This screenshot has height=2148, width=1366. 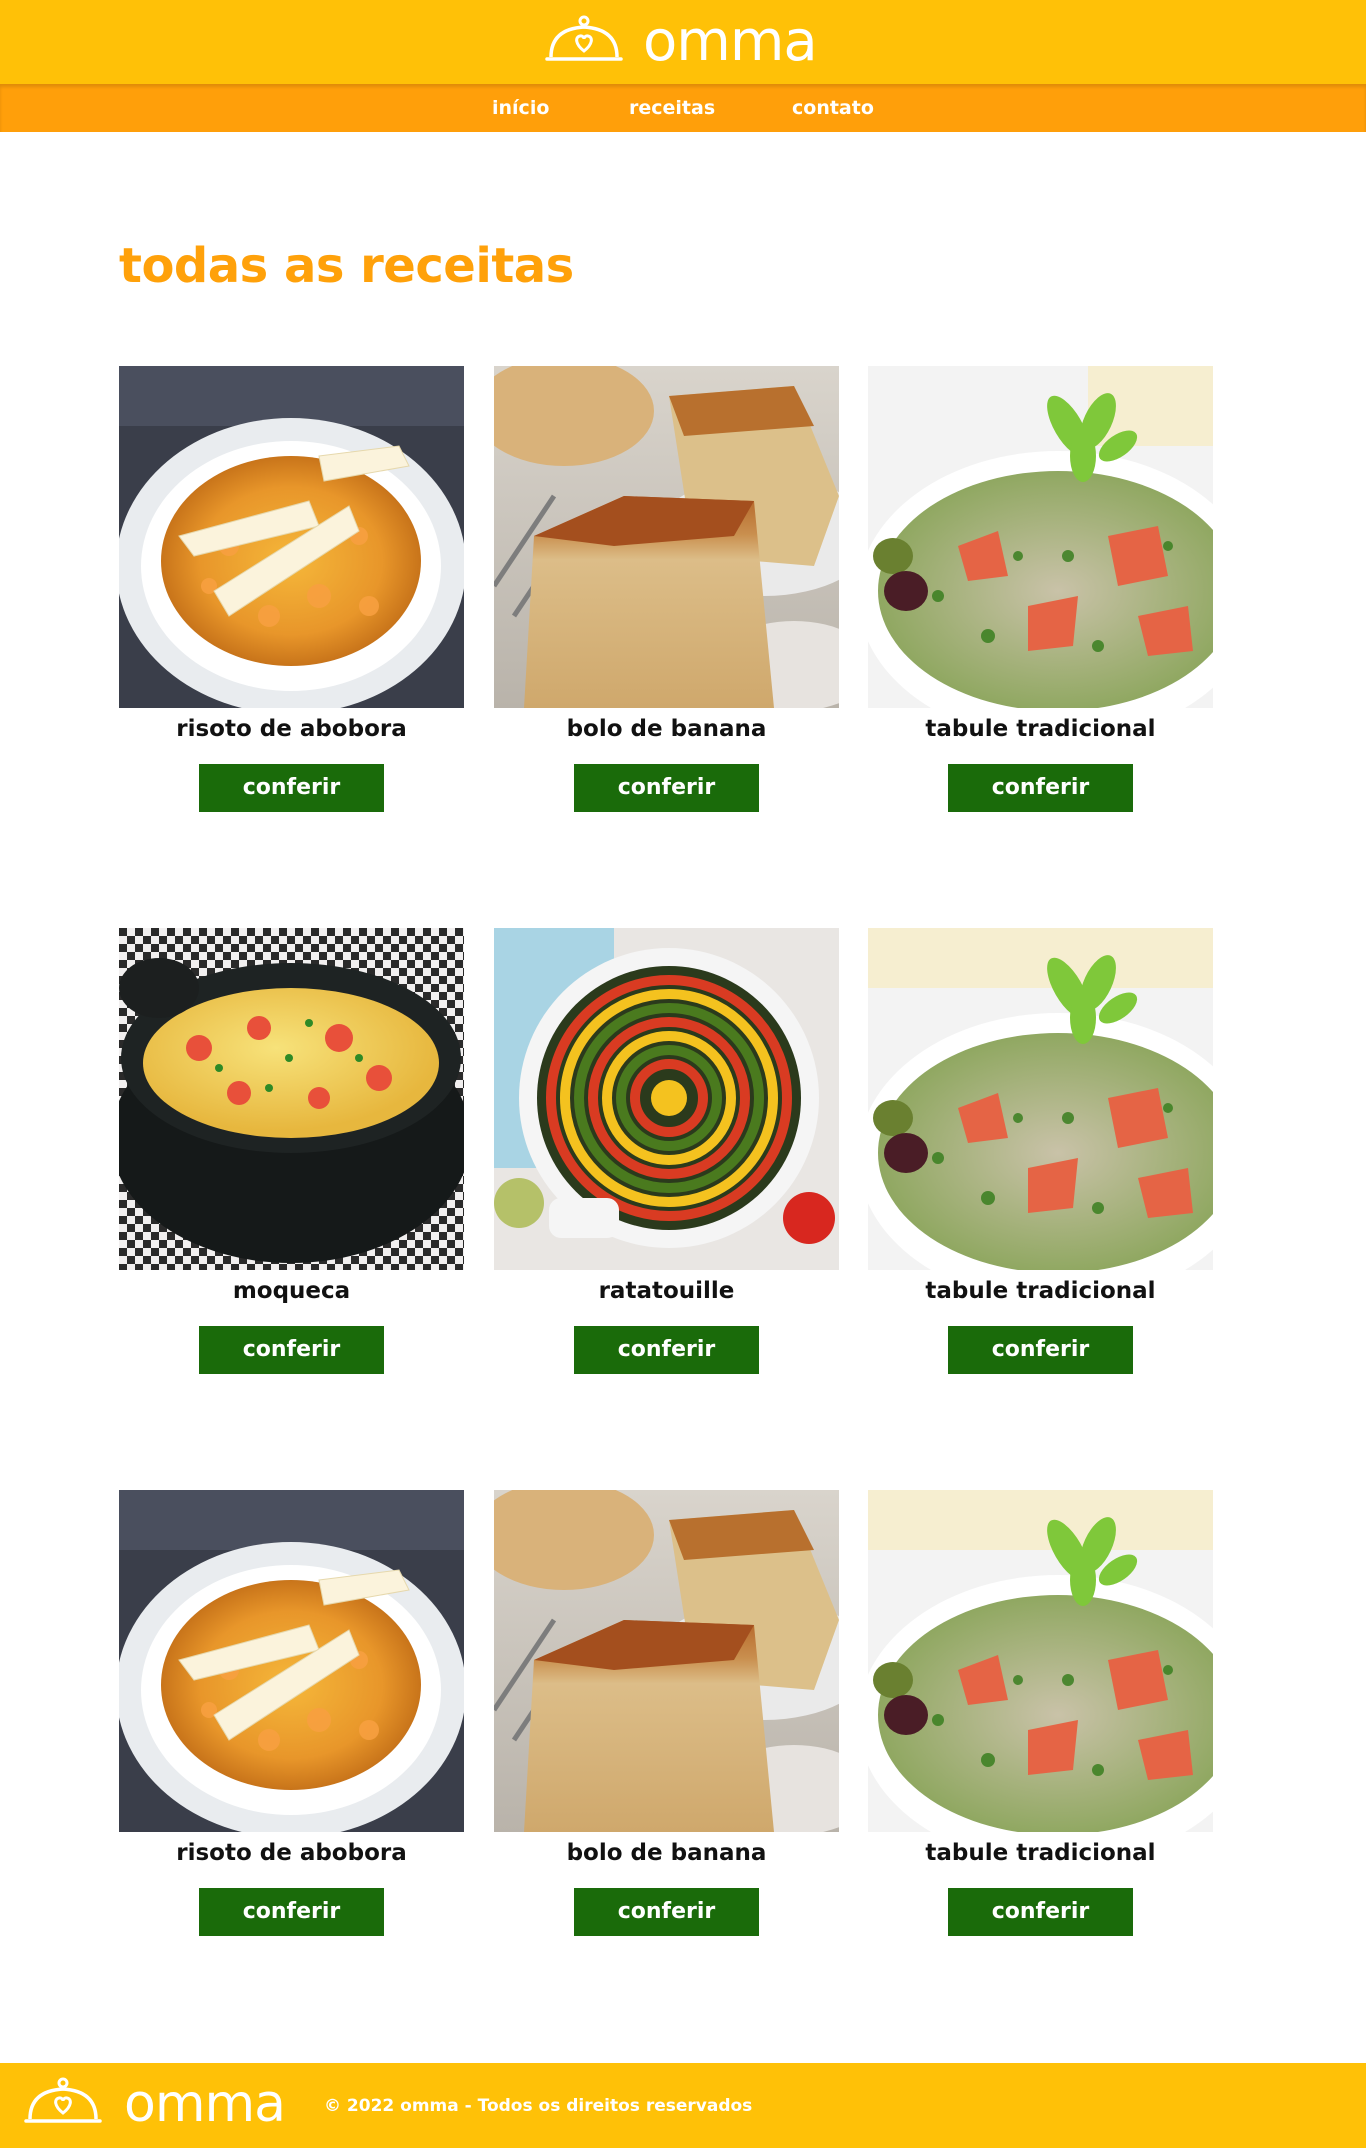 I want to click on nav-item-inicio: início, so click(x=520, y=108).